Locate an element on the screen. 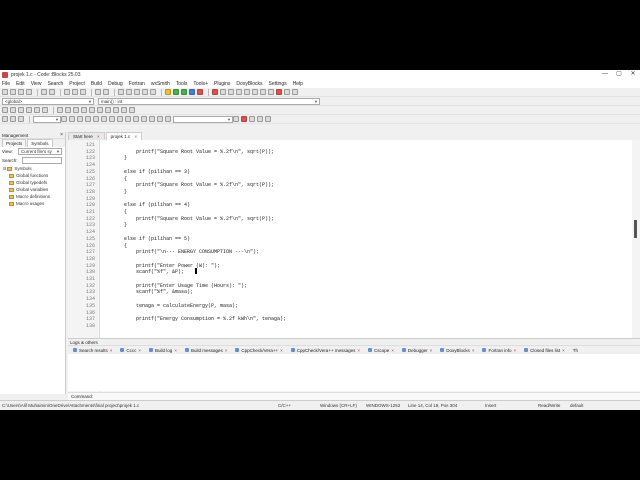 The height and width of the screenshot is (480, 640). symbol-search-input is located at coordinates (42, 160).